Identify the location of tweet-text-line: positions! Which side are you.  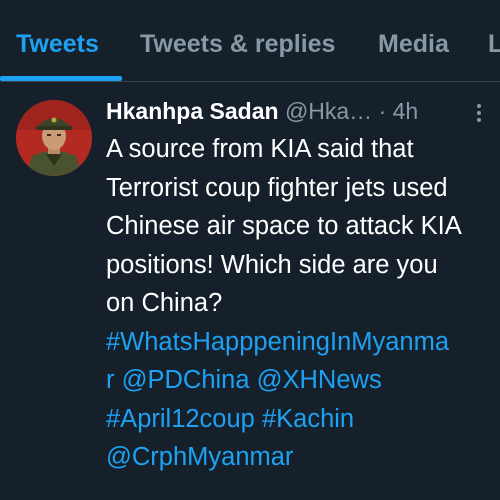
(272, 264).